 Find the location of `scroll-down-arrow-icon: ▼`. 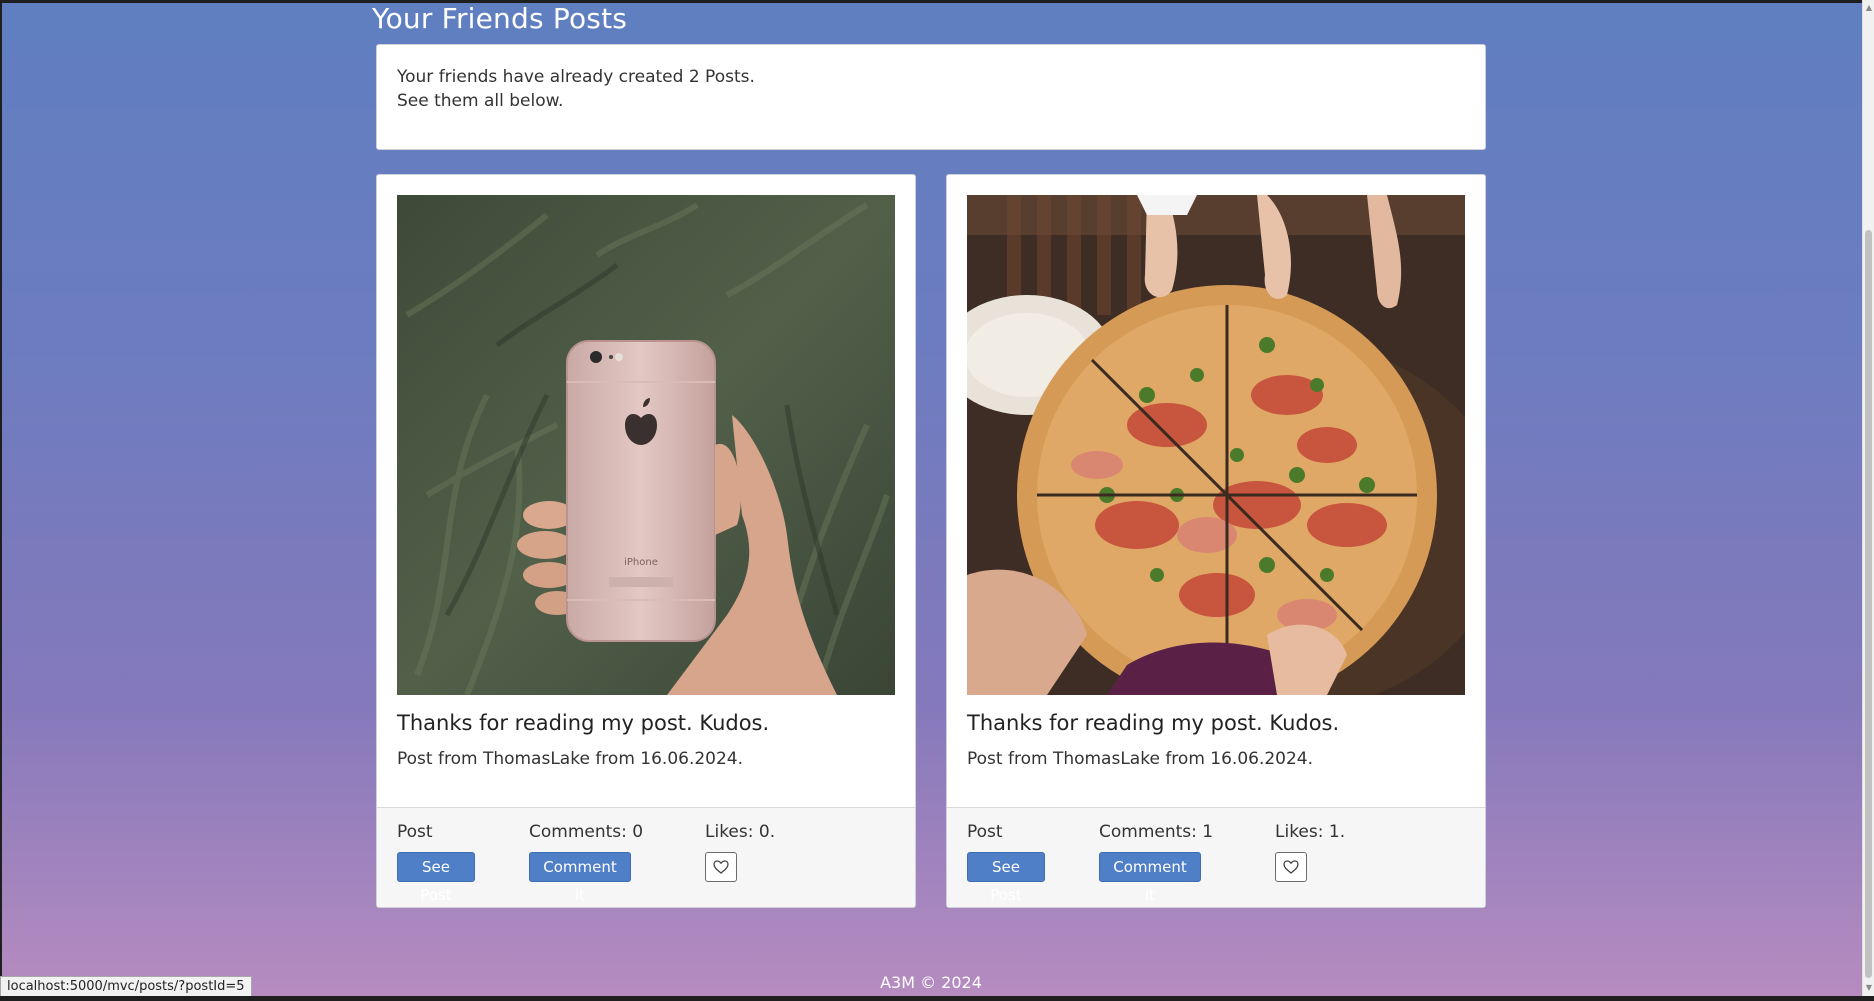

scroll-down-arrow-icon: ▼ is located at coordinates (1869, 988).